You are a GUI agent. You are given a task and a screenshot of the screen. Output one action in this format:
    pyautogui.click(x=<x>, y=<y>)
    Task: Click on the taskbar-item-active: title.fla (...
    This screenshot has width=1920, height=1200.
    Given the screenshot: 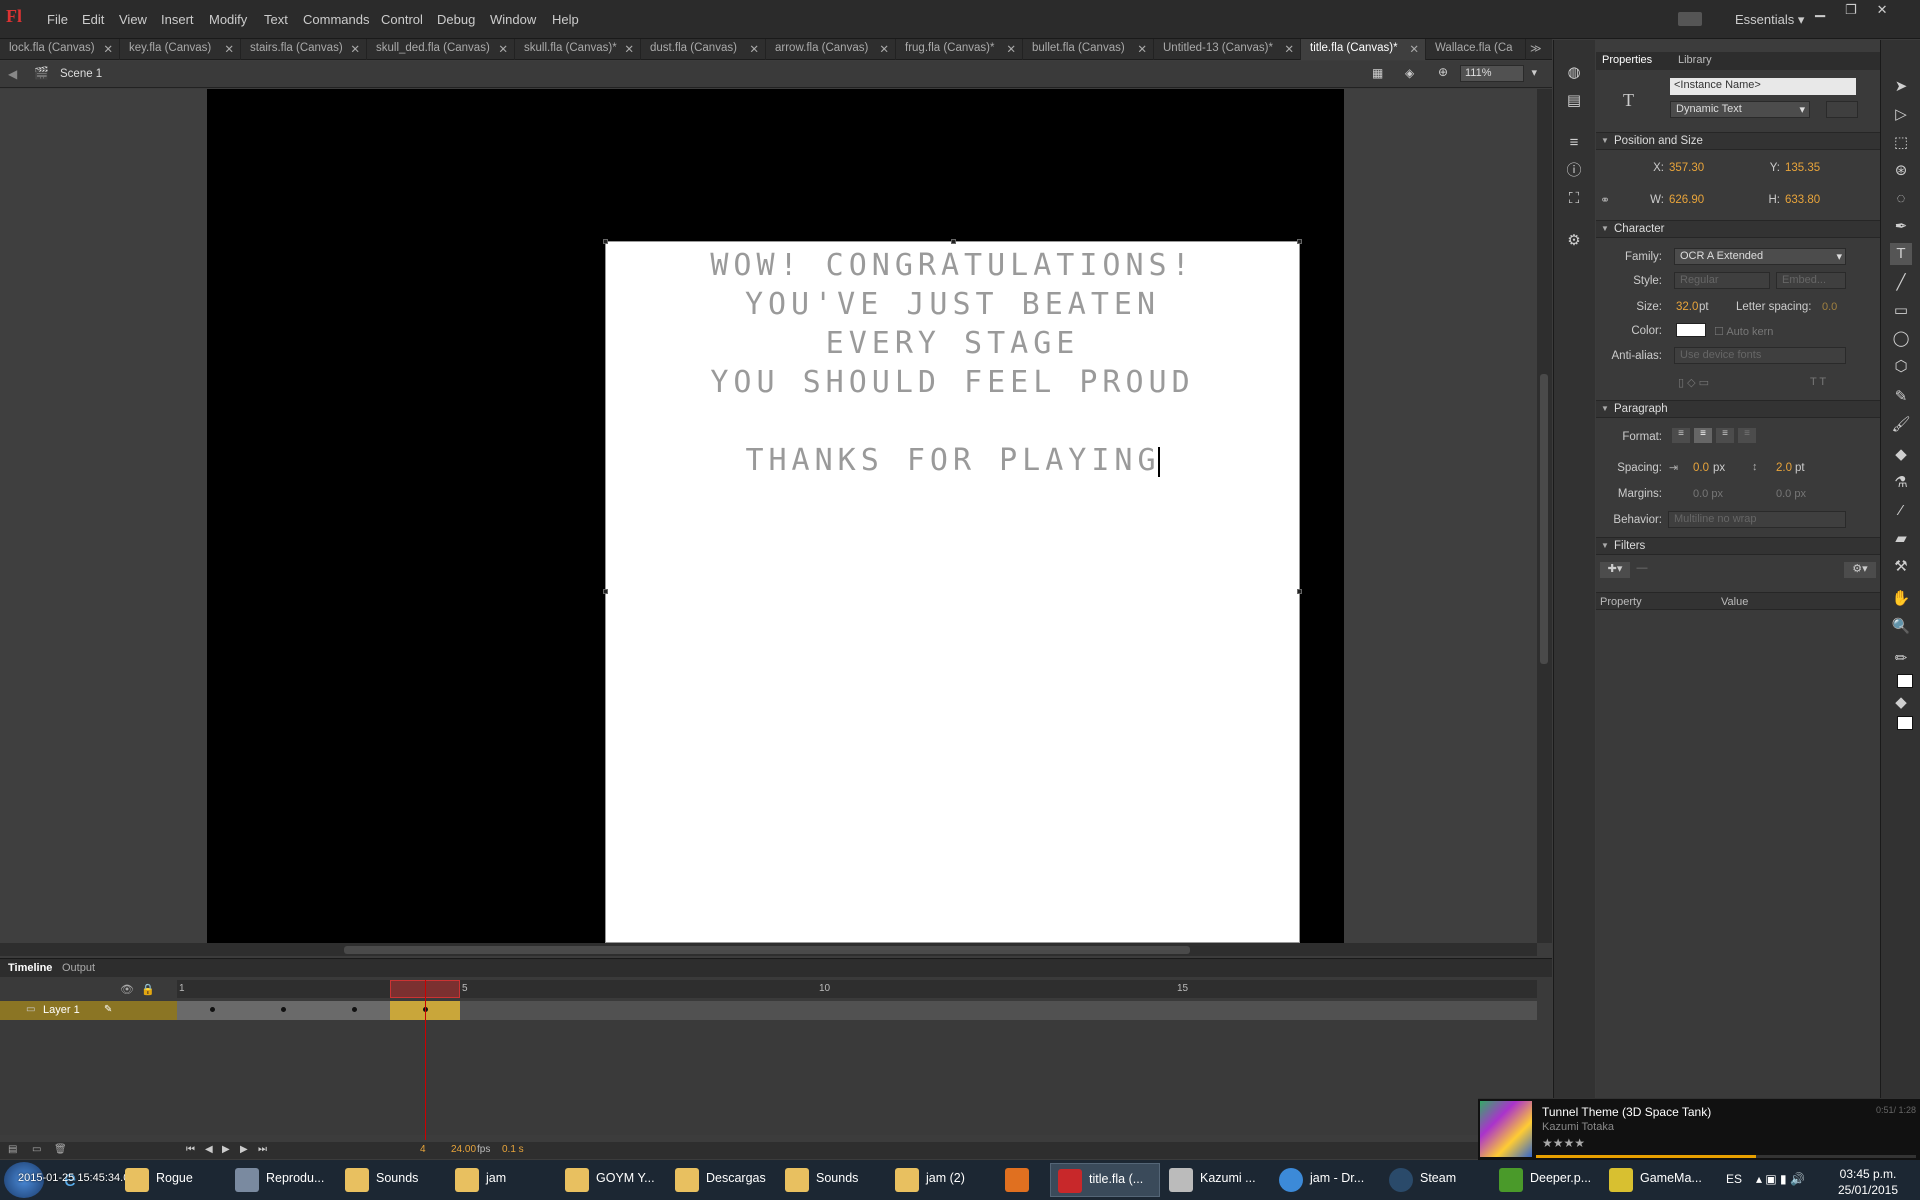 What is the action you would take?
    pyautogui.click(x=1105, y=1180)
    